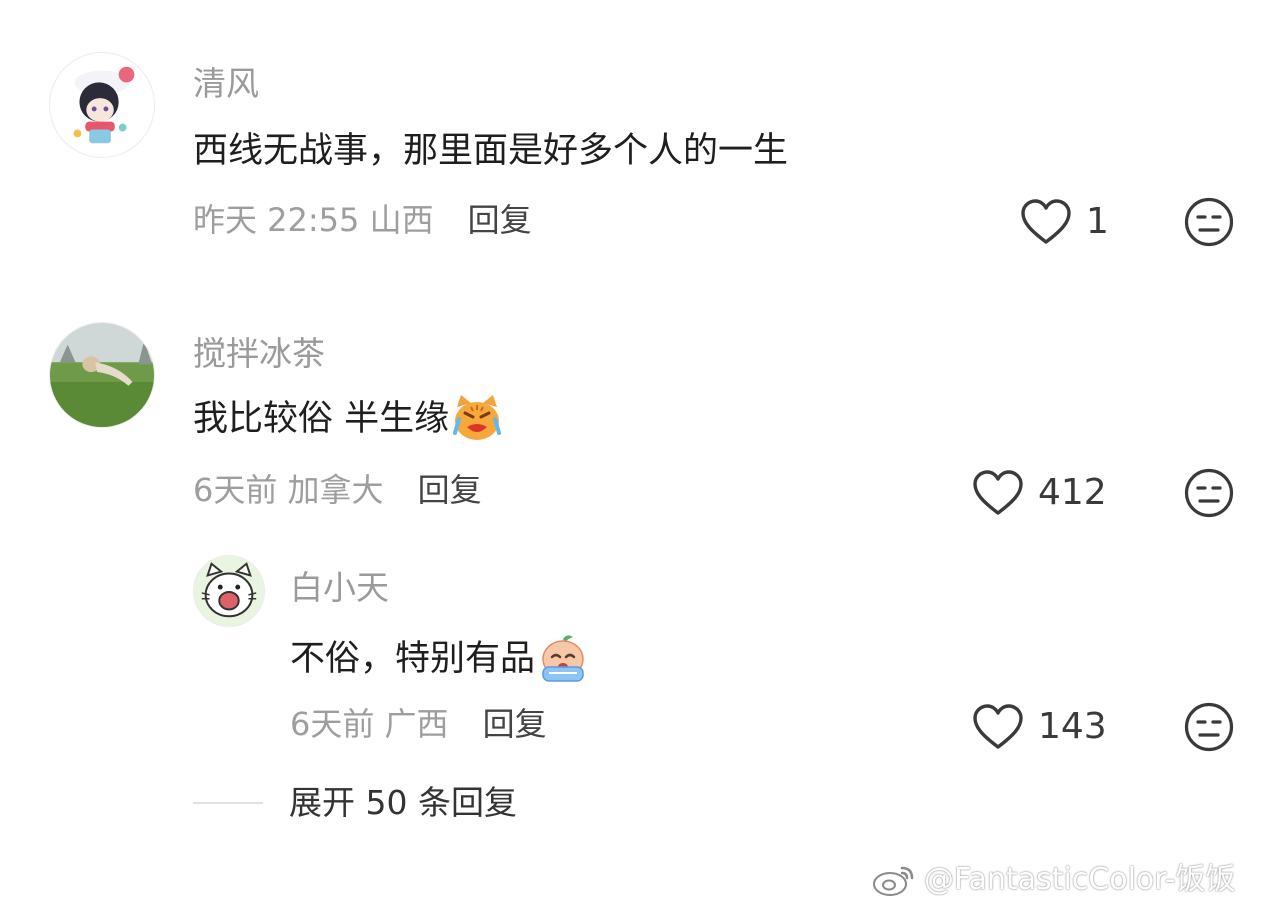 This screenshot has height=913, width=1284. I want to click on comment-text-content: 西线无战事，那里面是好多个人的一生, so click(491, 151).